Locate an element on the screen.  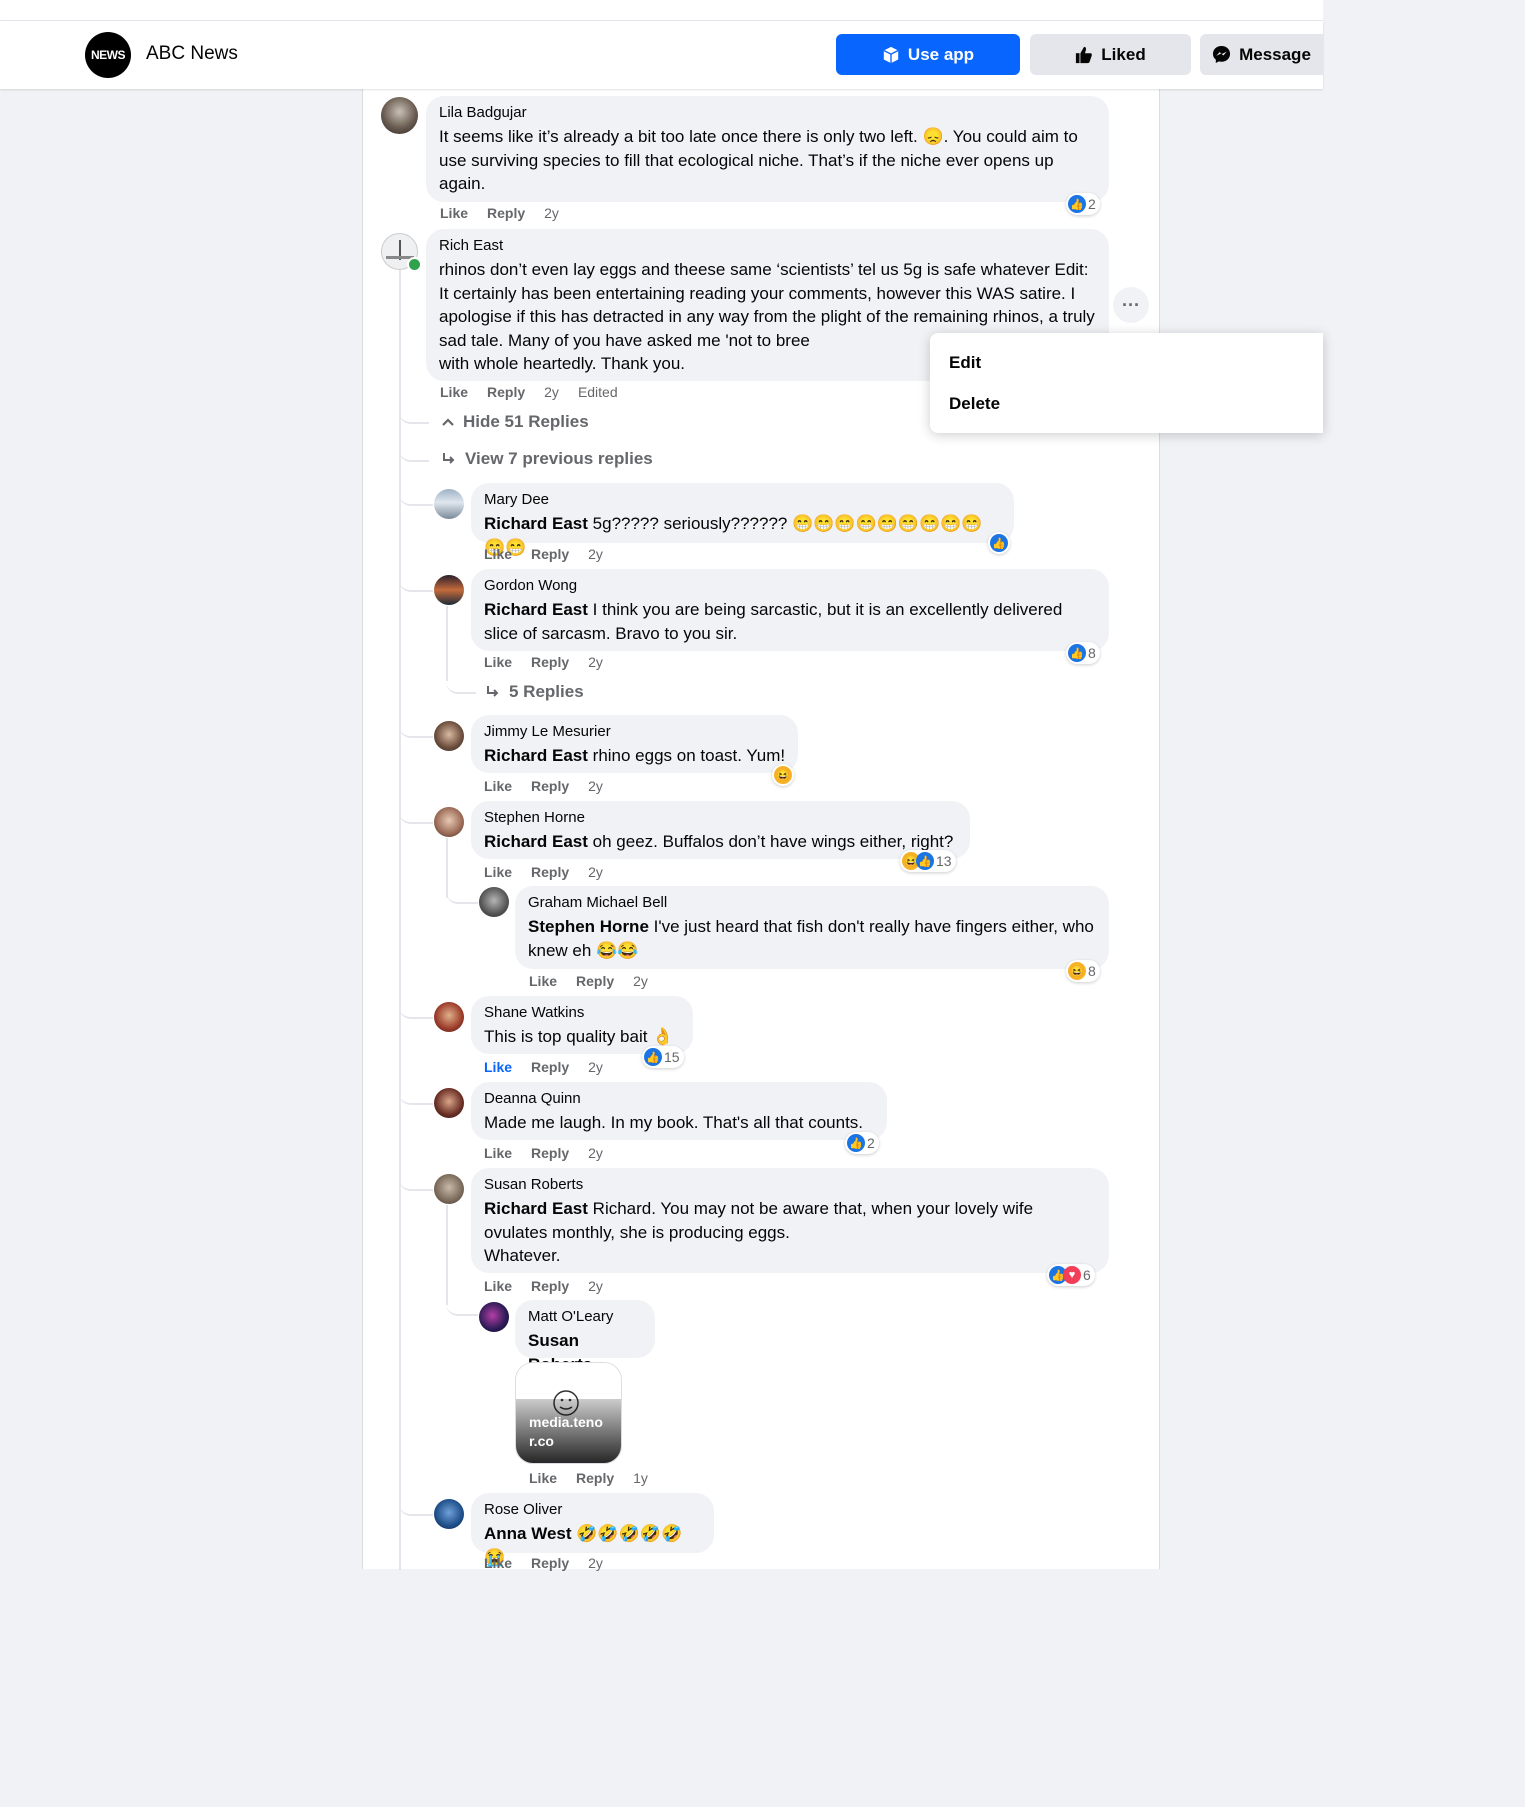
commenter-name: Shane Watkins is located at coordinates (582, 1013).